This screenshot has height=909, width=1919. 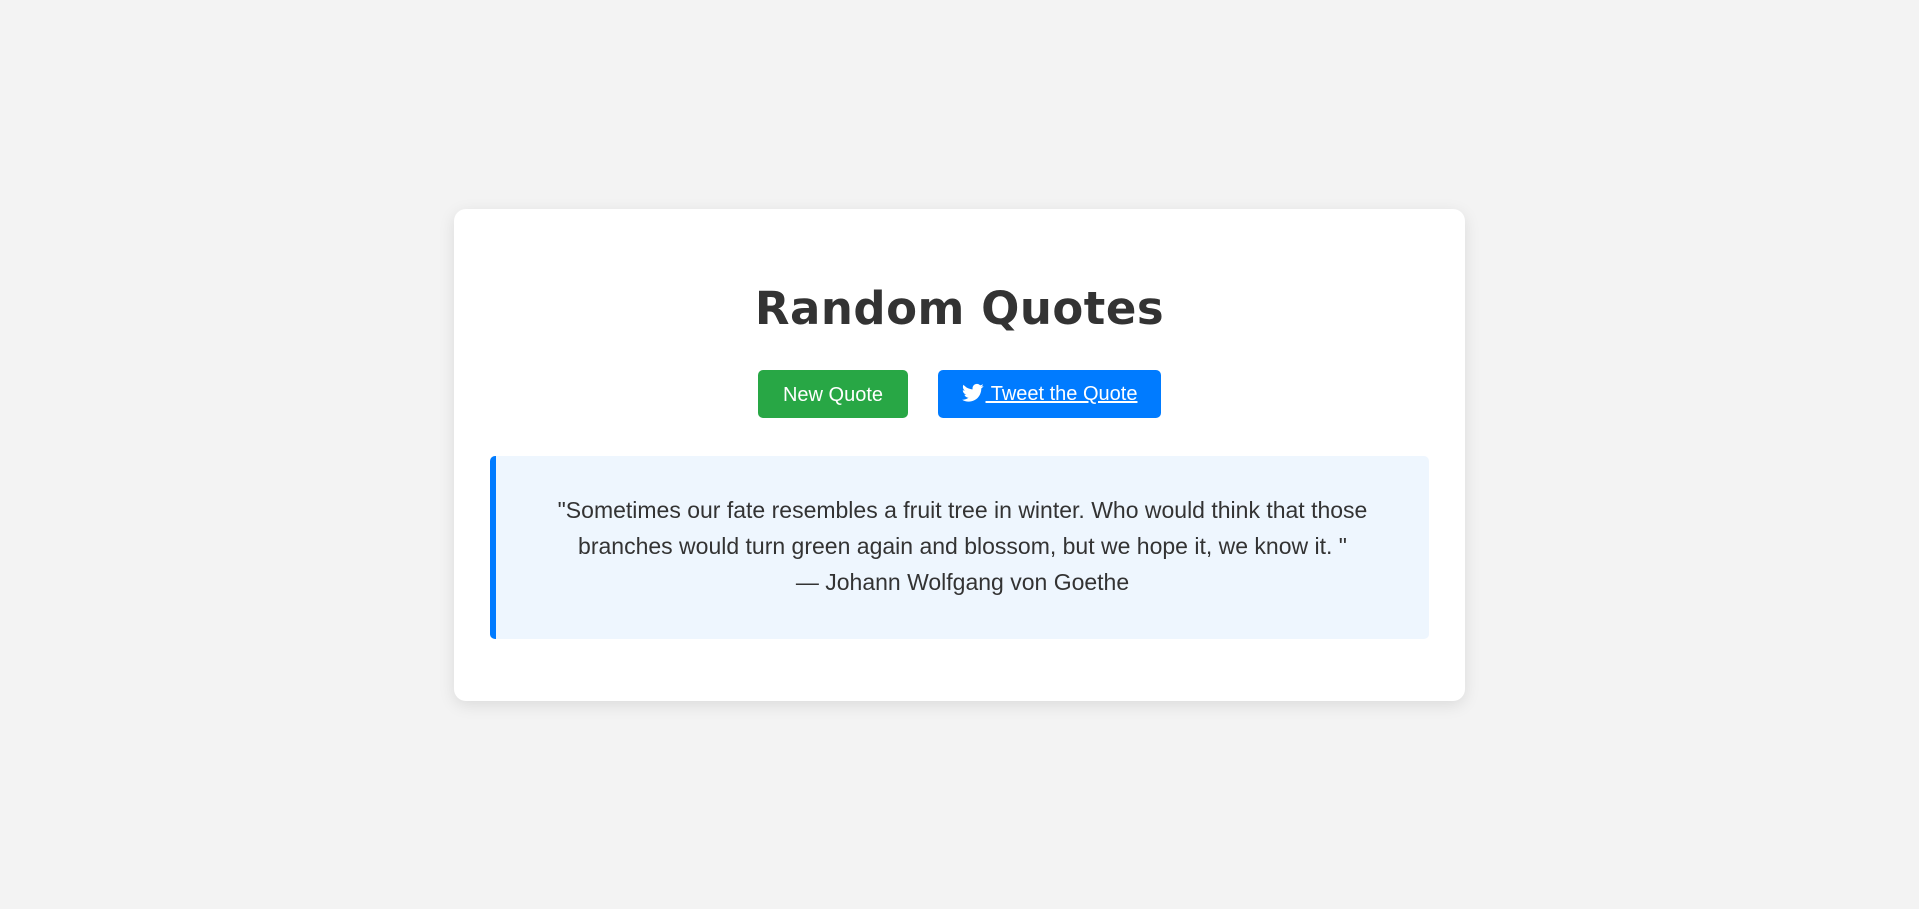 What do you see at coordinates (962, 582) in the screenshot?
I see `quote-author: — Johann Wolfgang von Goethe` at bounding box center [962, 582].